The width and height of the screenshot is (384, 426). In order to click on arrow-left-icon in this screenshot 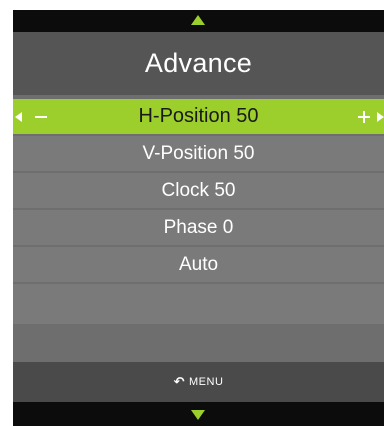, I will do `click(18, 116)`.